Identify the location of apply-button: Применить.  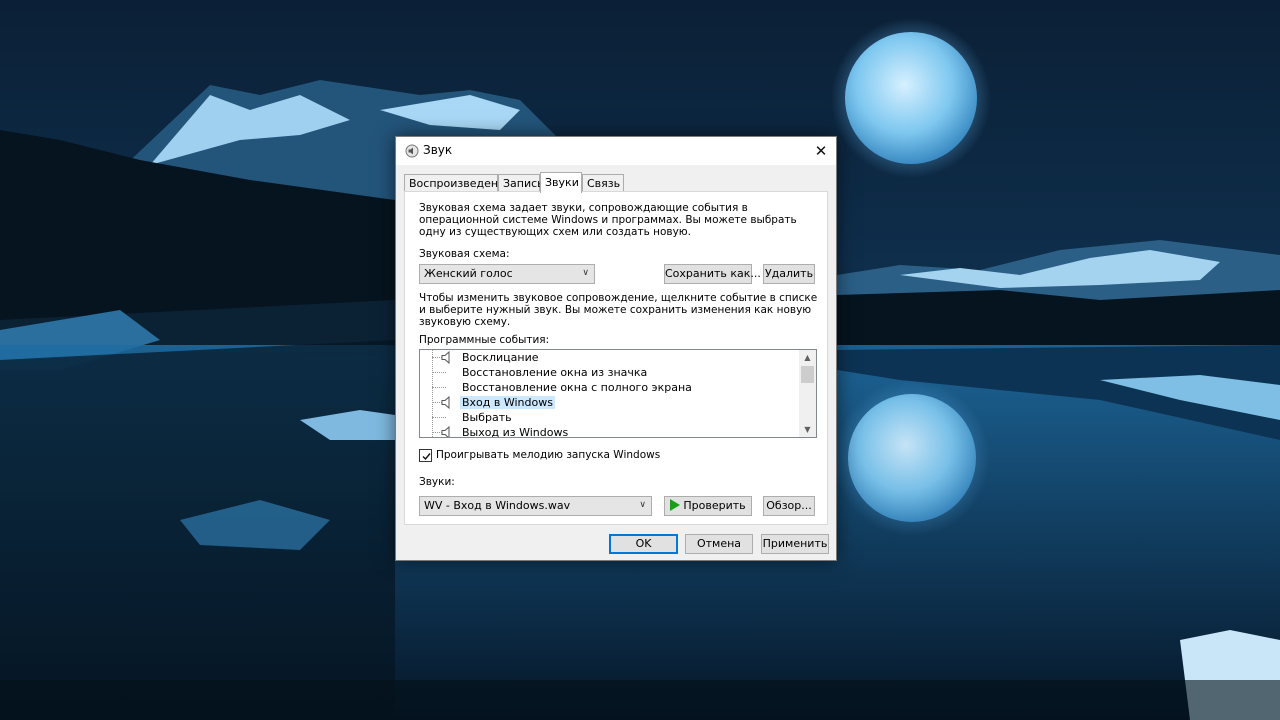
(795, 544).